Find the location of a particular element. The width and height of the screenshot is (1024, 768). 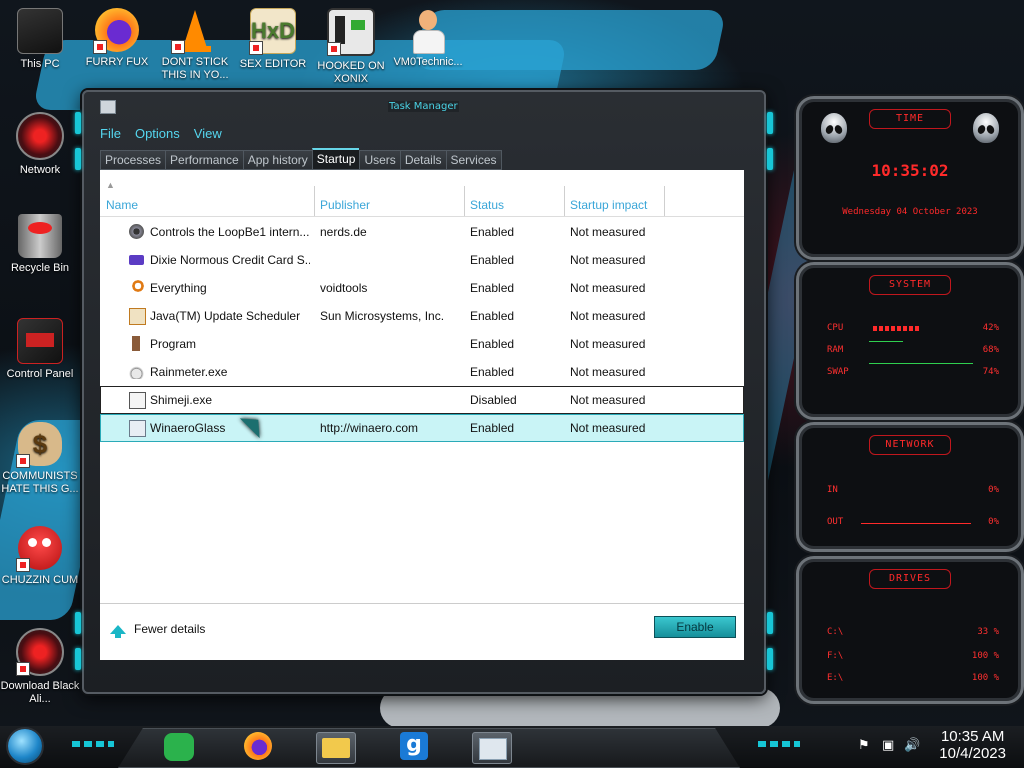

tab-app-history: App history is located at coordinates (277, 160).